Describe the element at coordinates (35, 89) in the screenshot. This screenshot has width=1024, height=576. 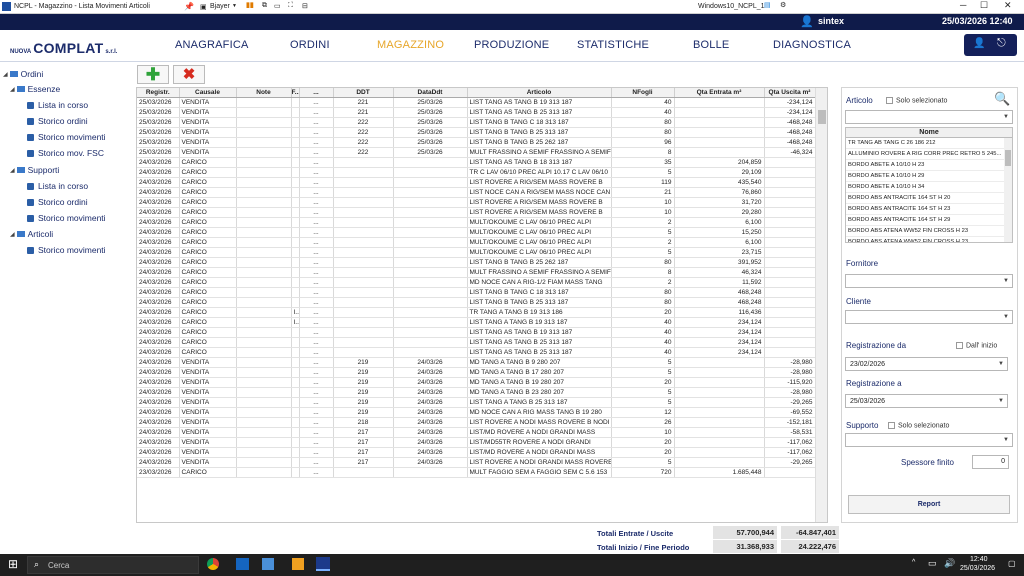
I see `tree-node-essenze: ◢ Essenze` at that location.